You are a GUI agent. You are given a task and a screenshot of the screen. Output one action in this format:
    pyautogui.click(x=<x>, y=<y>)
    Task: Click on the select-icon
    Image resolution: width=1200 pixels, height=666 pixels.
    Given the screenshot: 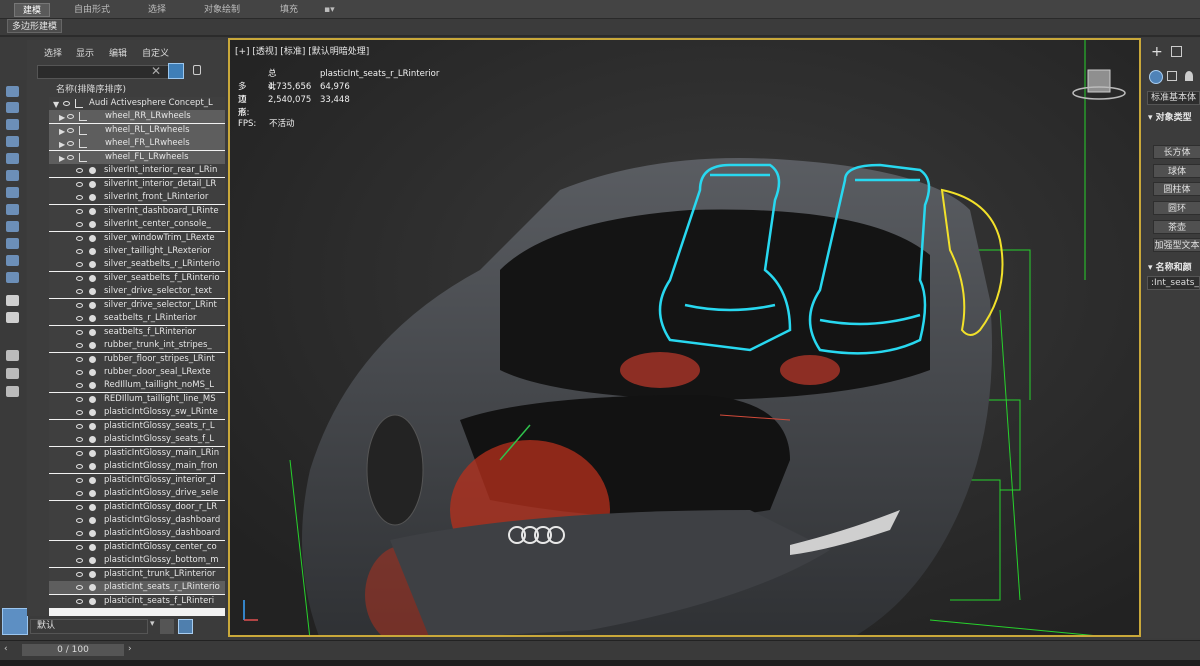 What is the action you would take?
    pyautogui.click(x=12, y=91)
    